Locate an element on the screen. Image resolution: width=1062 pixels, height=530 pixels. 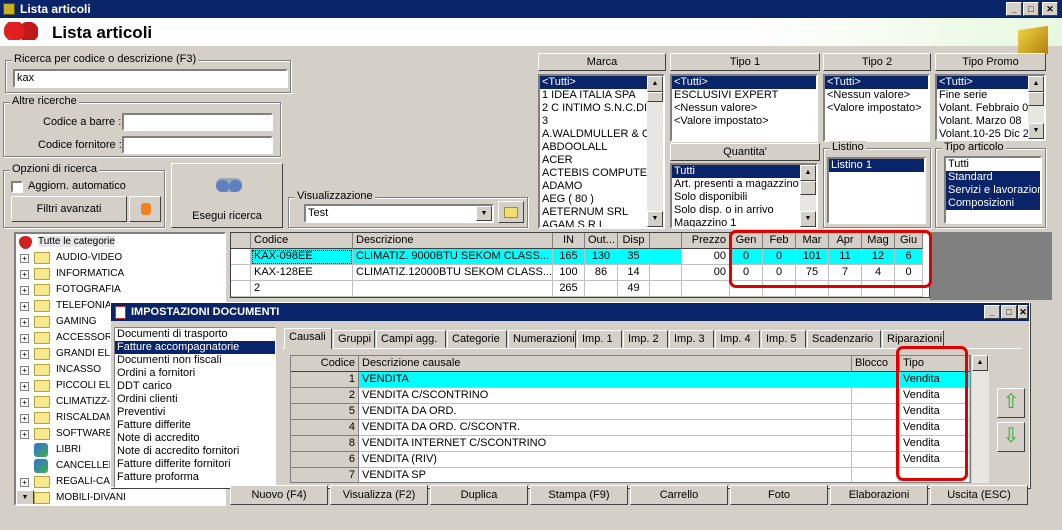
list-item: 2 C INTIMO S.N.C.DI is located at coordinates (601, 108).